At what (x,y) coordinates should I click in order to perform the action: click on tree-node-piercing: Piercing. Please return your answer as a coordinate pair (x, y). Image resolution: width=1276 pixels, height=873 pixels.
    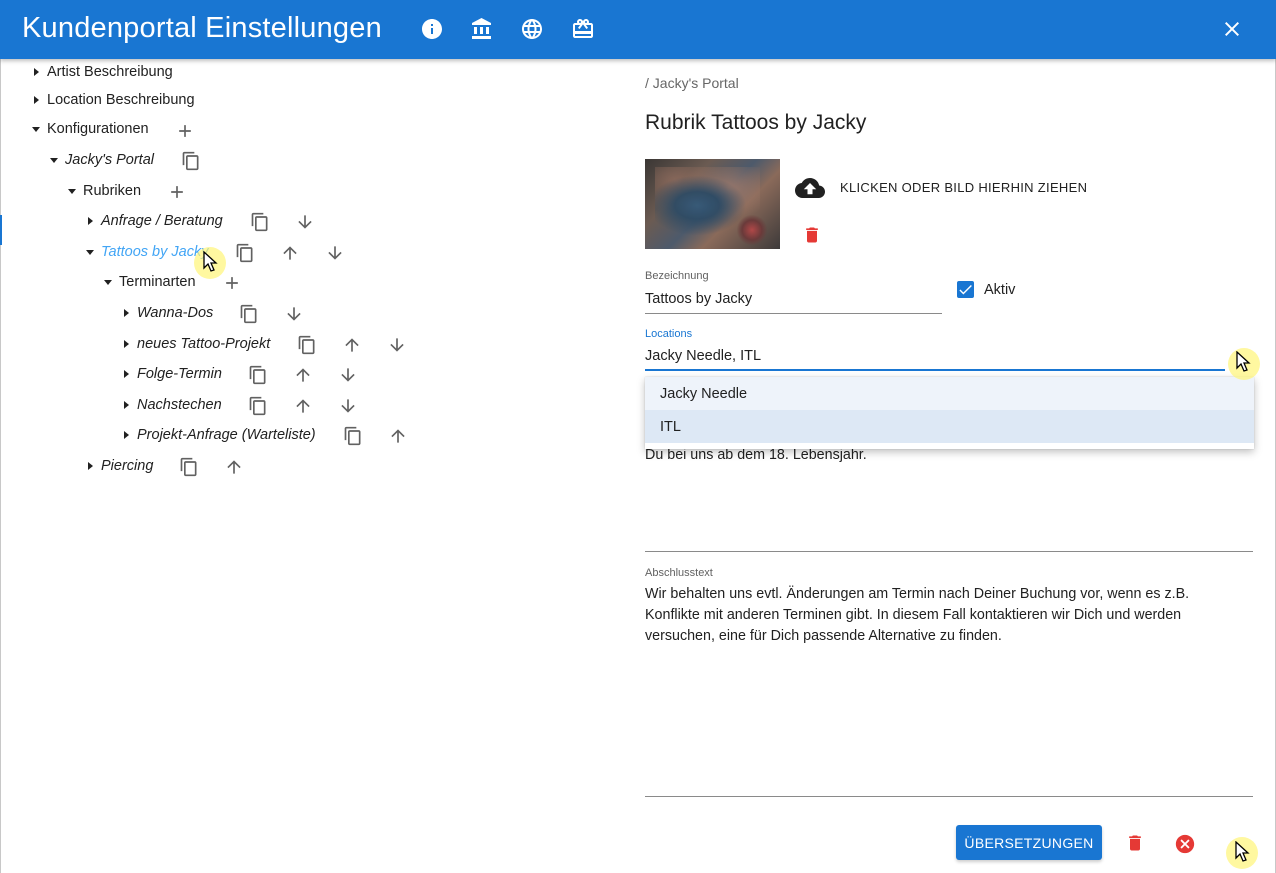
    Looking at the image, I should click on (118, 466).